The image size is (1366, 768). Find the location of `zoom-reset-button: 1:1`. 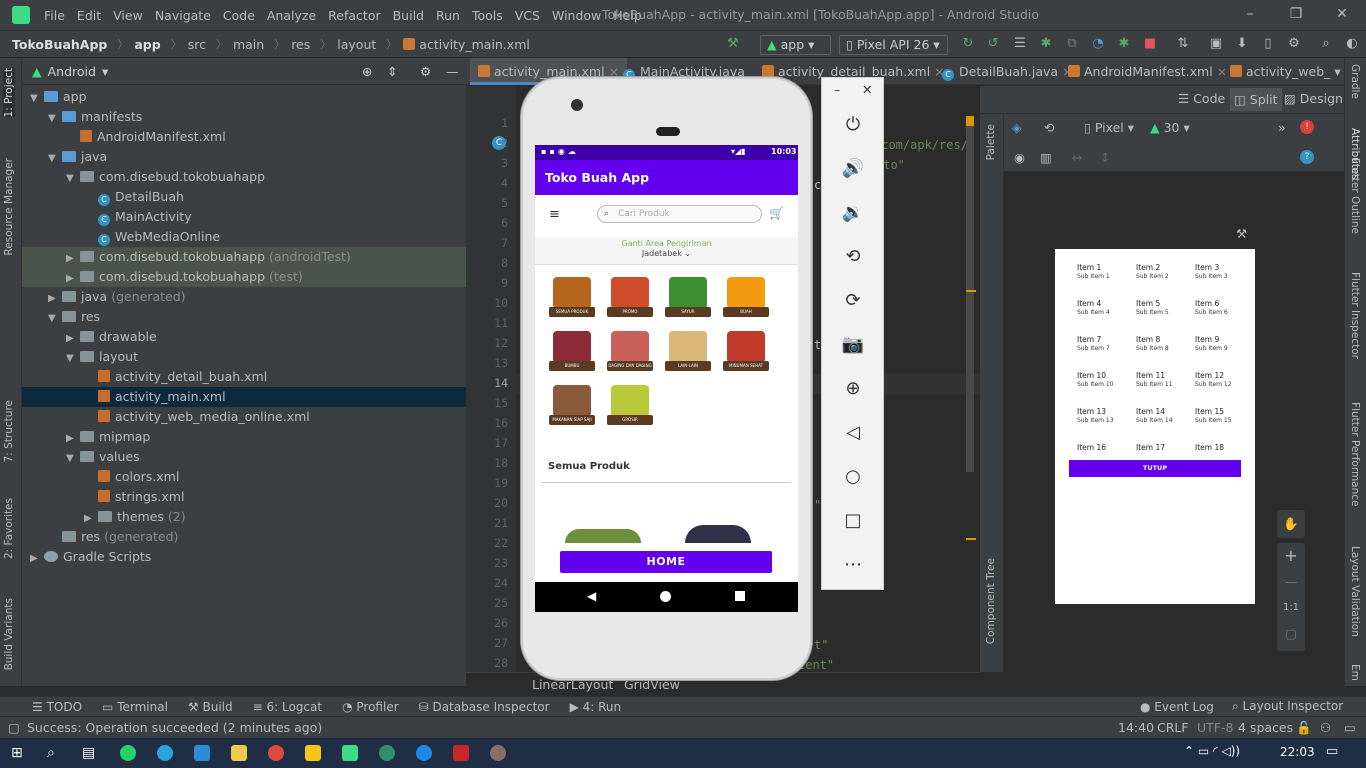

zoom-reset-button: 1:1 is located at coordinates (1291, 608).